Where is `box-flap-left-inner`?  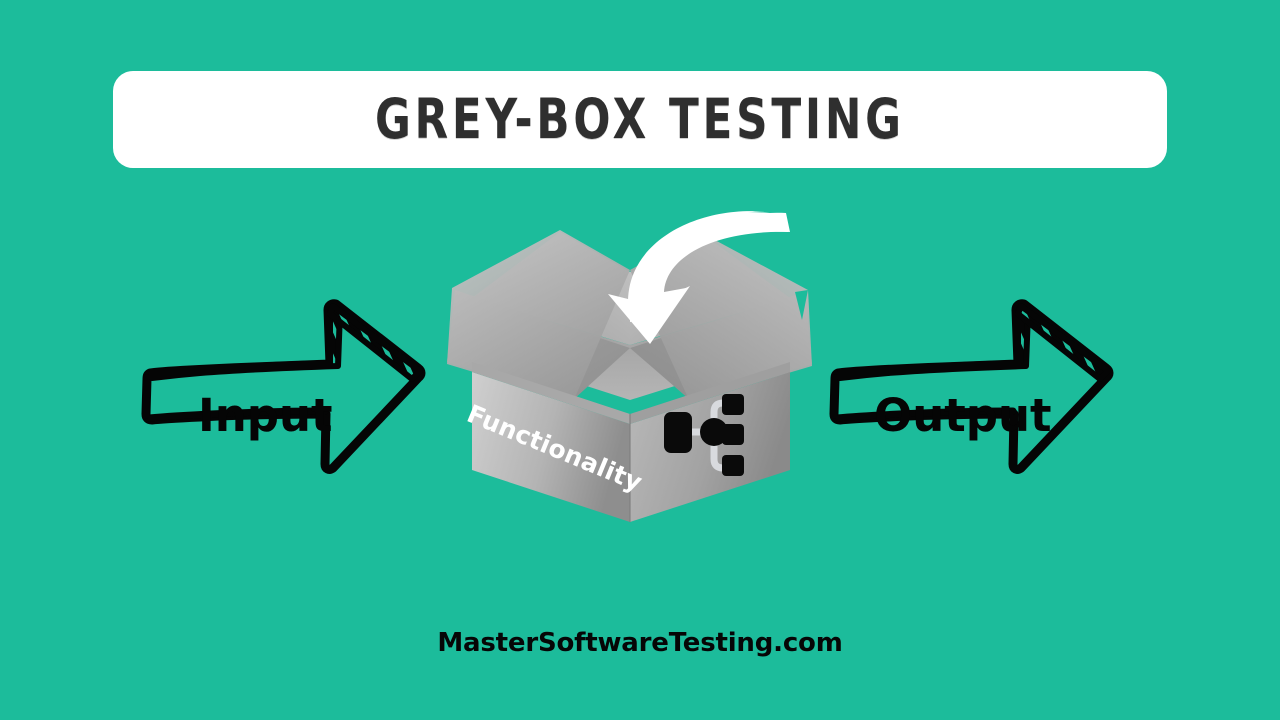
box-flap-left-inner is located at coordinates (538, 345).